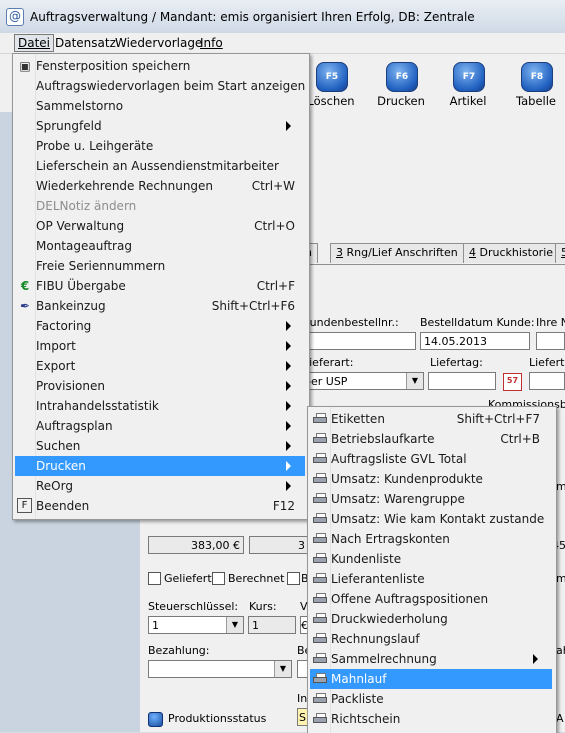 The width and height of the screenshot is (565, 733). Describe the element at coordinates (560, 253) in the screenshot. I see `tab-5: 5` at that location.